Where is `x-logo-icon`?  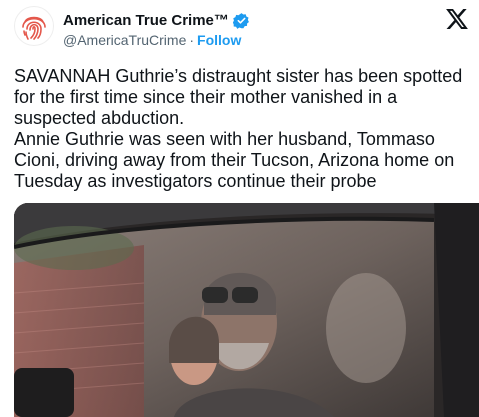 x-logo-icon is located at coordinates (457, 19).